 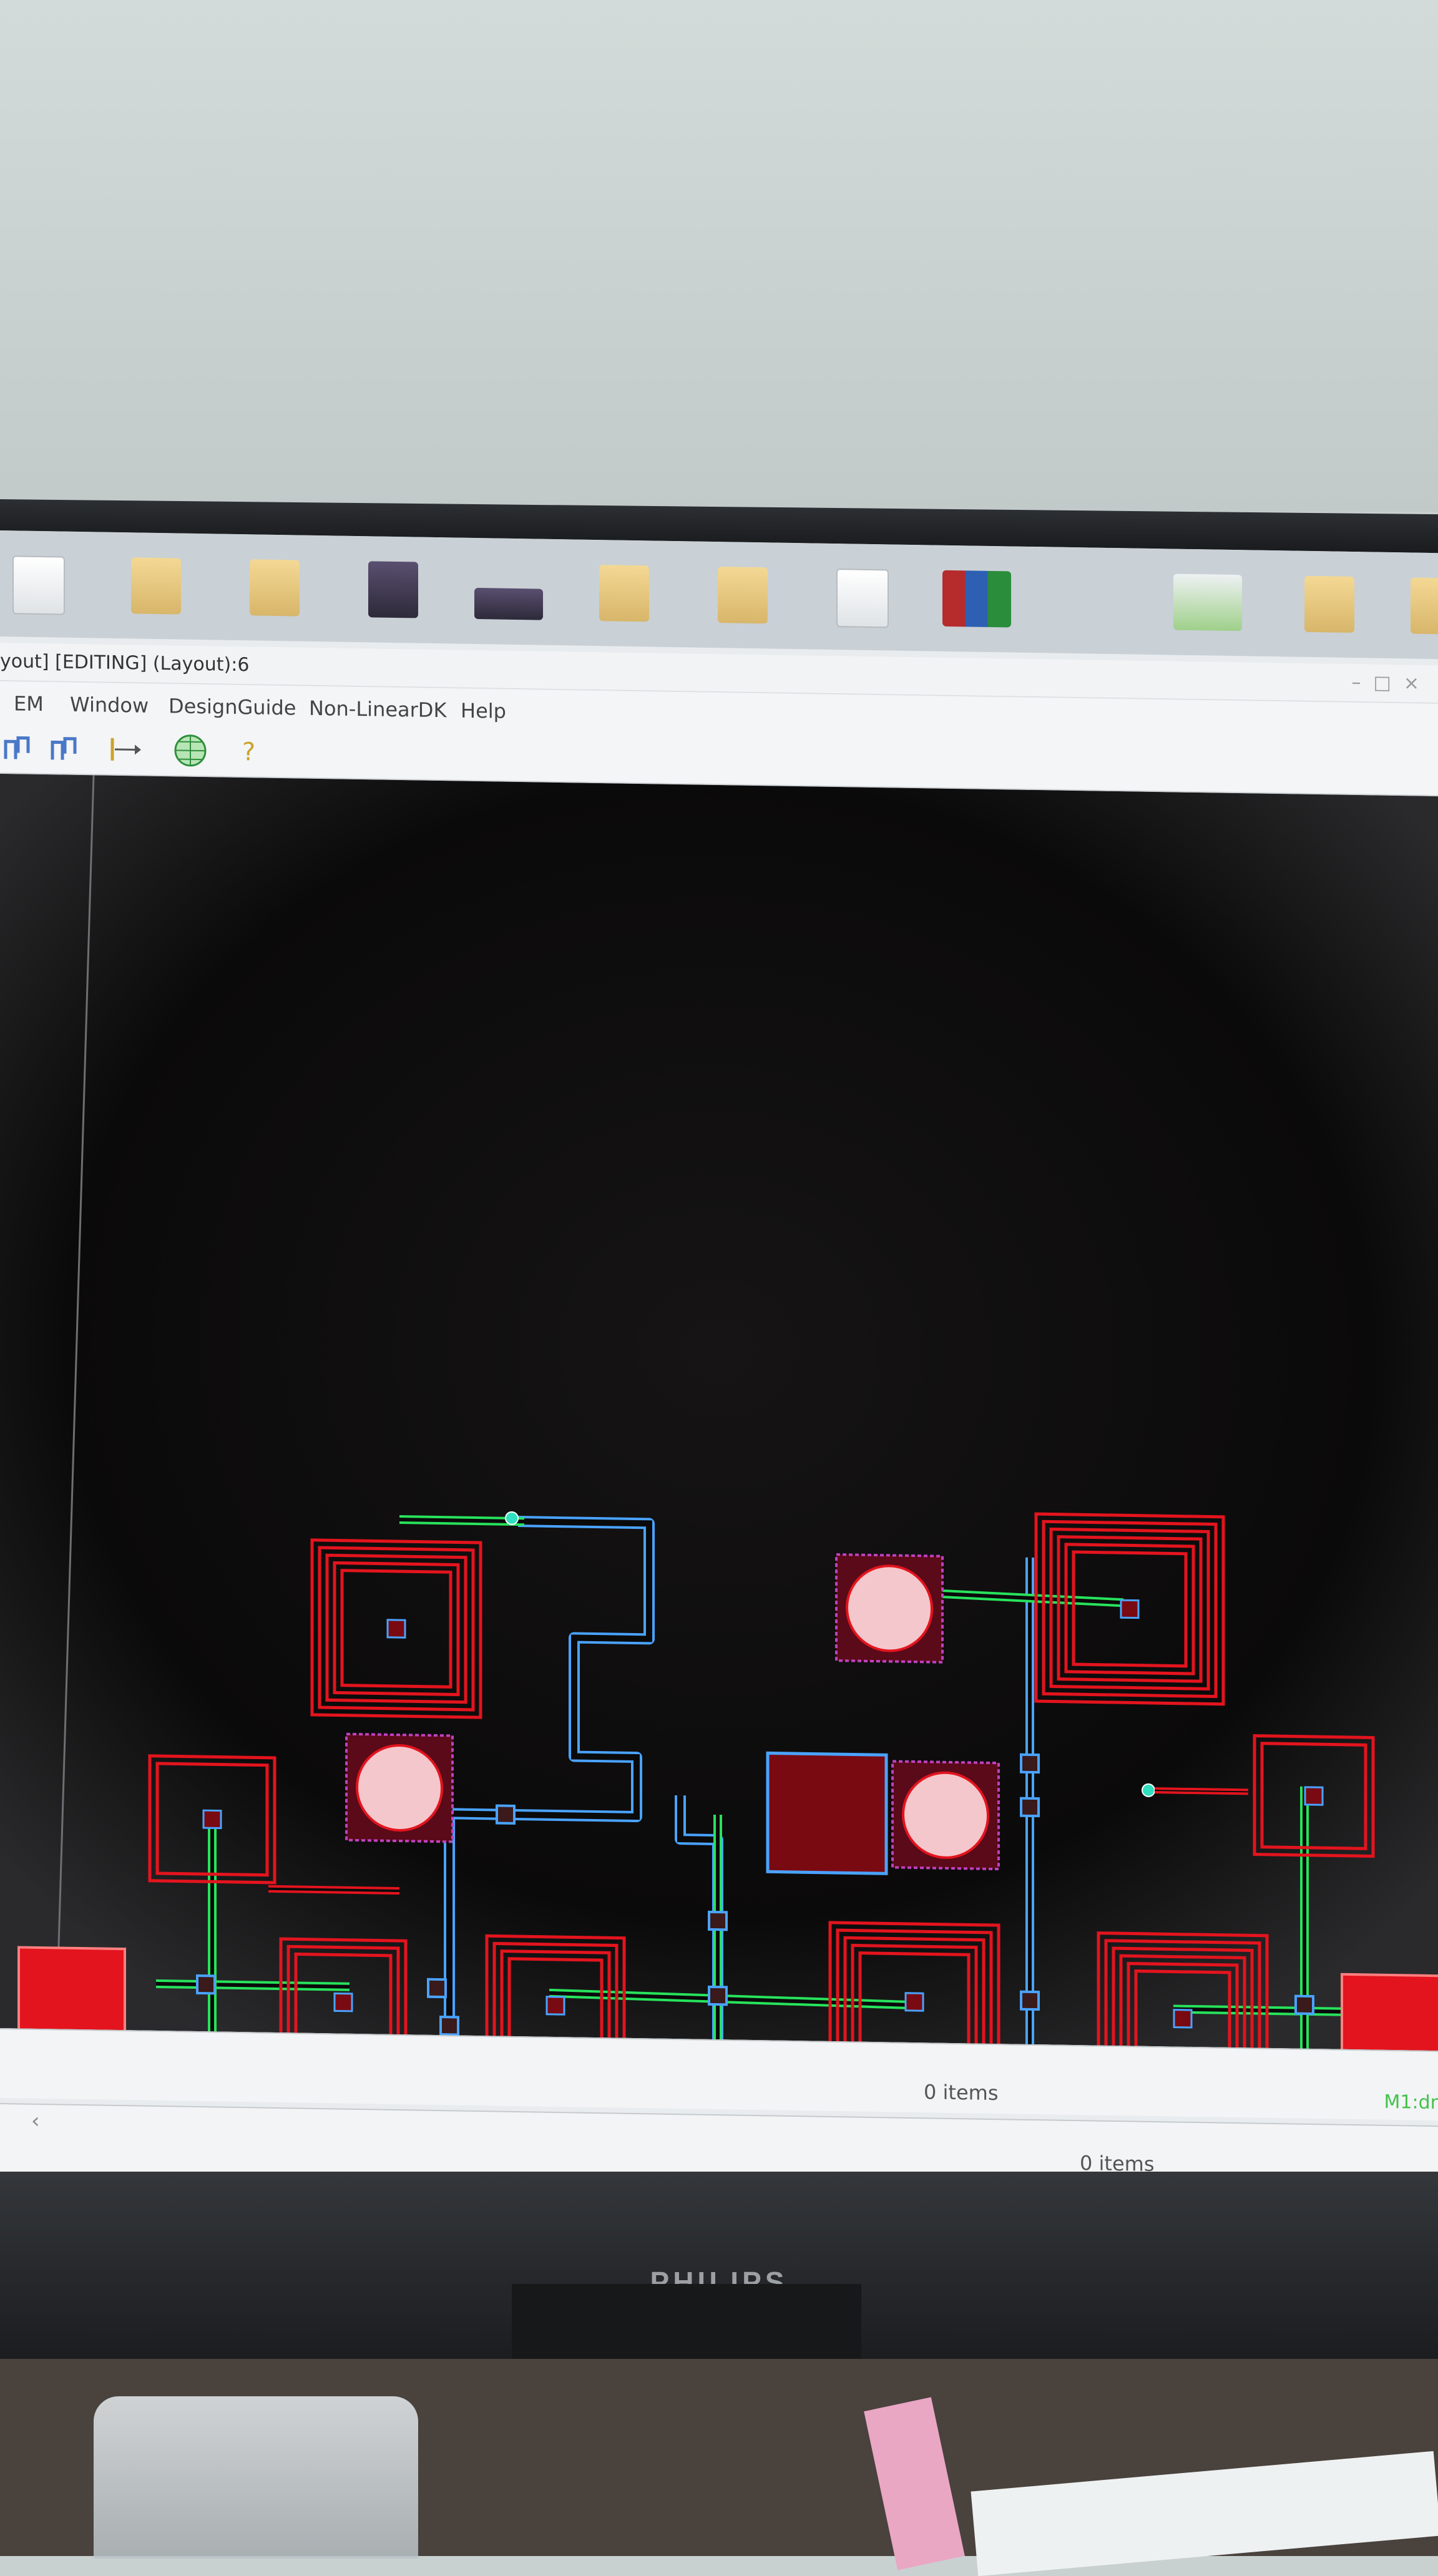 I want to click on minimize-button: –, so click(x=1363, y=682).